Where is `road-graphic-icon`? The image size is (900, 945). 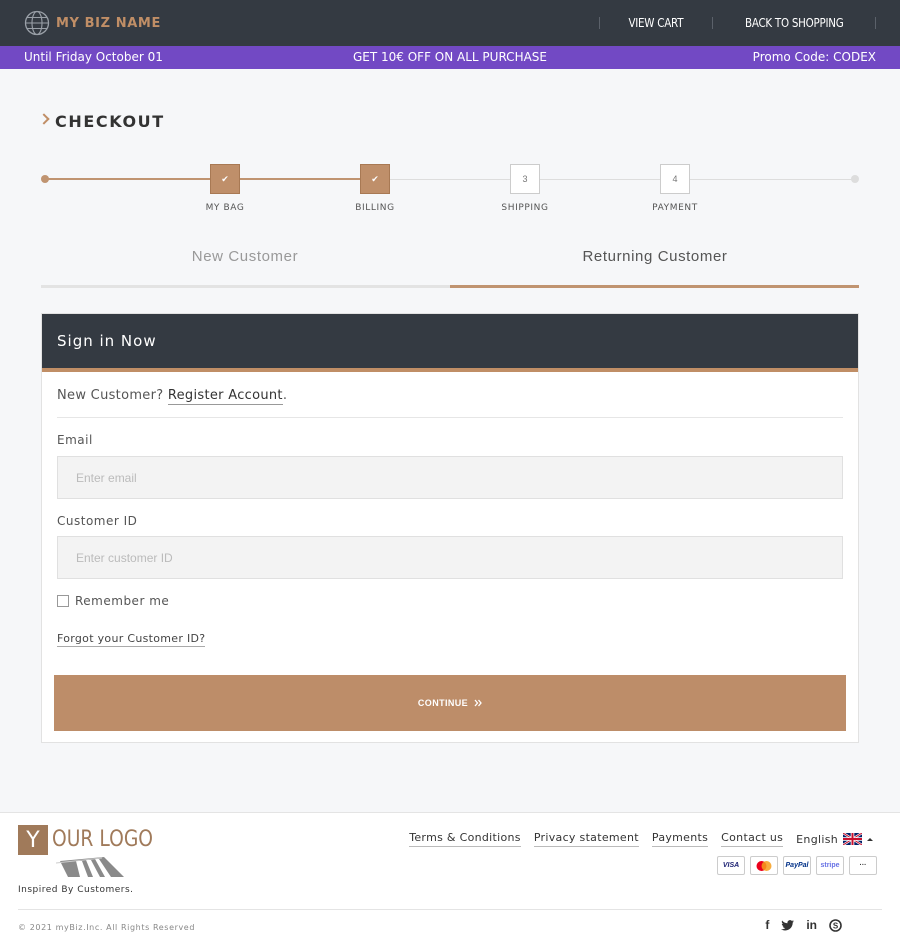 road-graphic-icon is located at coordinates (90, 867).